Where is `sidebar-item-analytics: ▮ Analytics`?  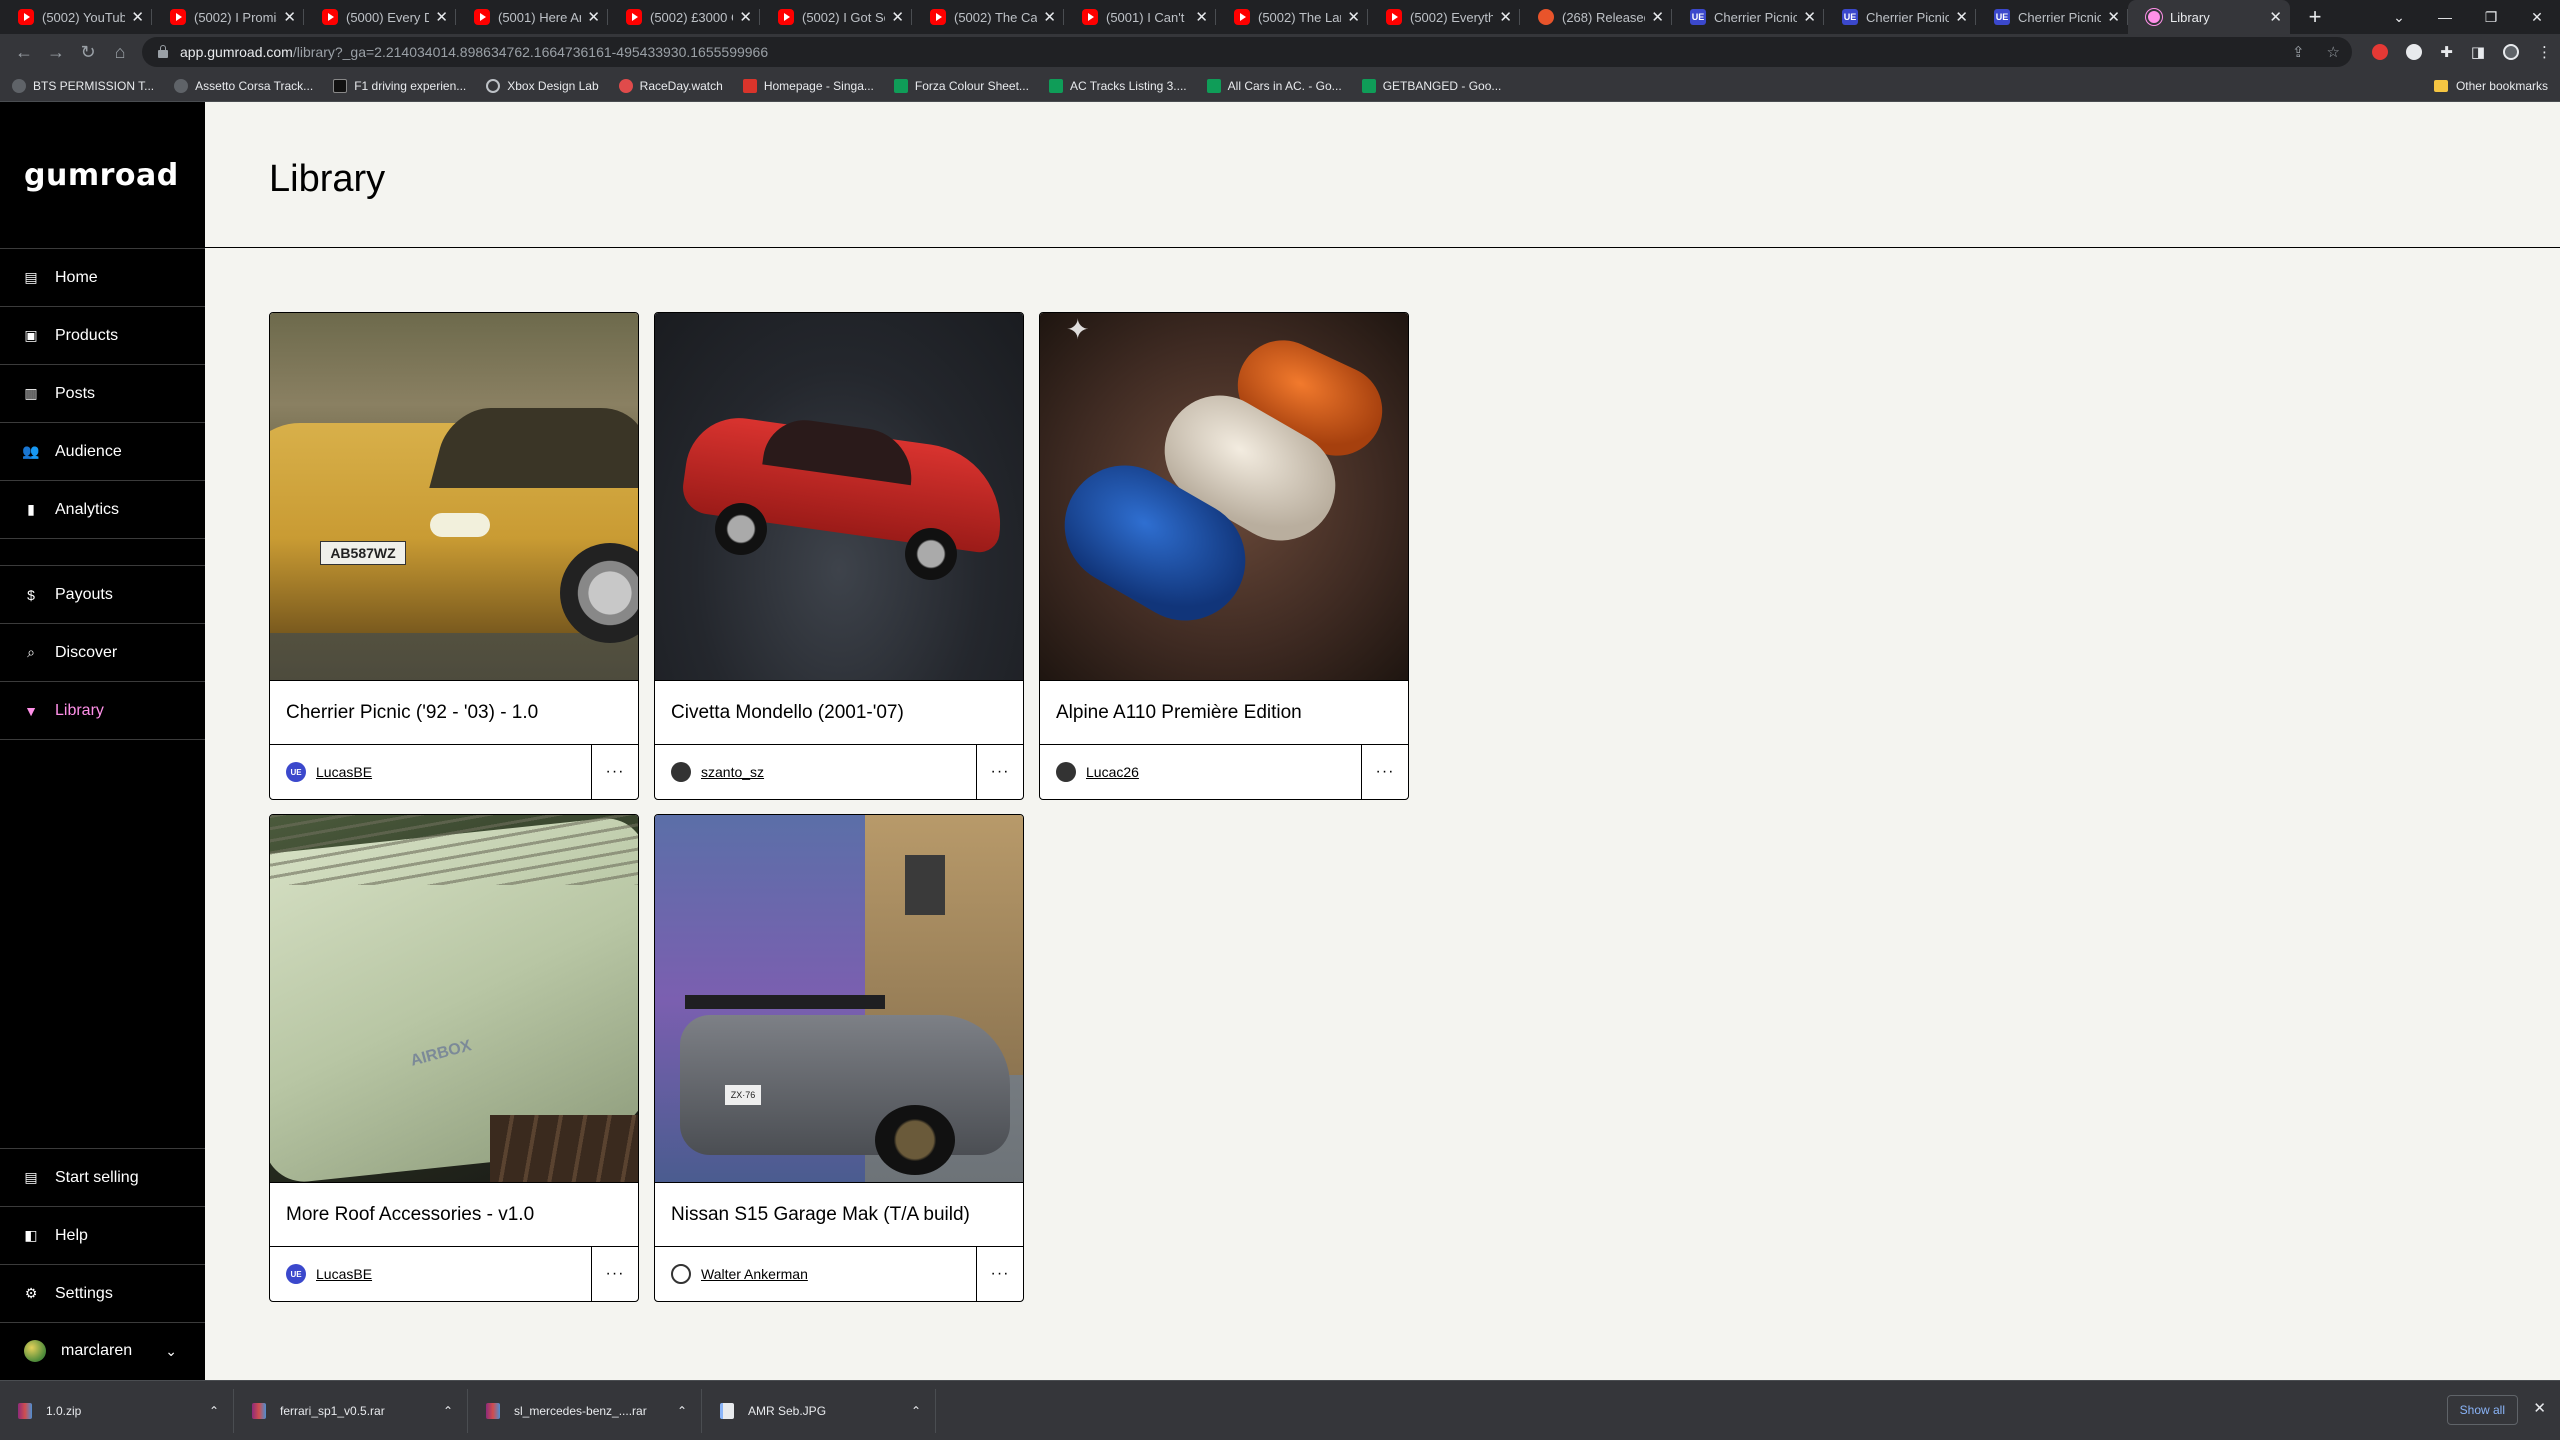
sidebar-item-analytics: ▮ Analytics is located at coordinates (102, 510).